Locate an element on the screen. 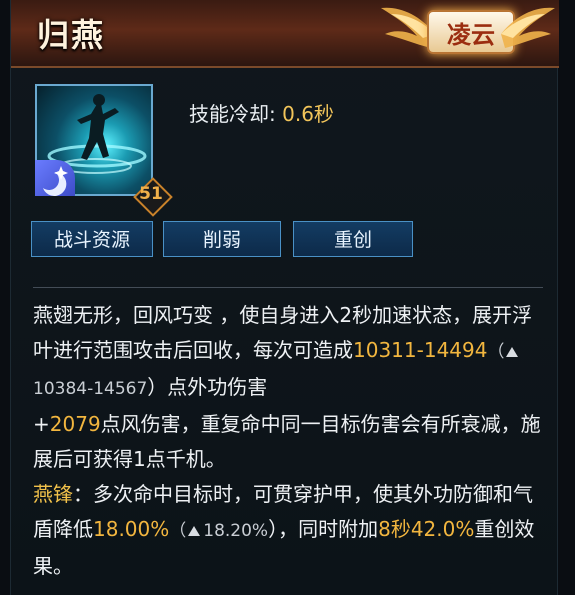  desc-wind-damage: 2079 is located at coordinates (75, 424).